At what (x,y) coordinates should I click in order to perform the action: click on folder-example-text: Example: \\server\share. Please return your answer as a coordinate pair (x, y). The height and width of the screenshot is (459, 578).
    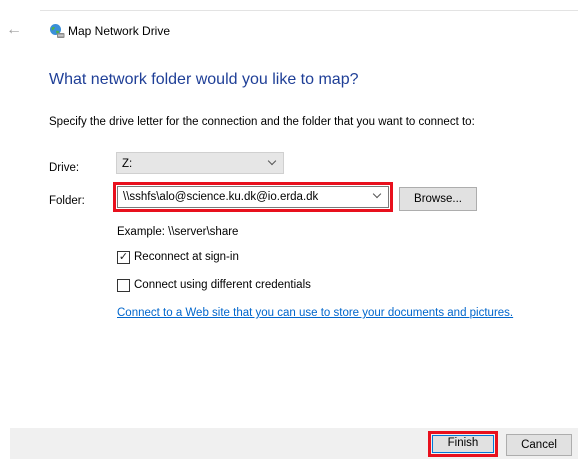
    Looking at the image, I should click on (178, 232).